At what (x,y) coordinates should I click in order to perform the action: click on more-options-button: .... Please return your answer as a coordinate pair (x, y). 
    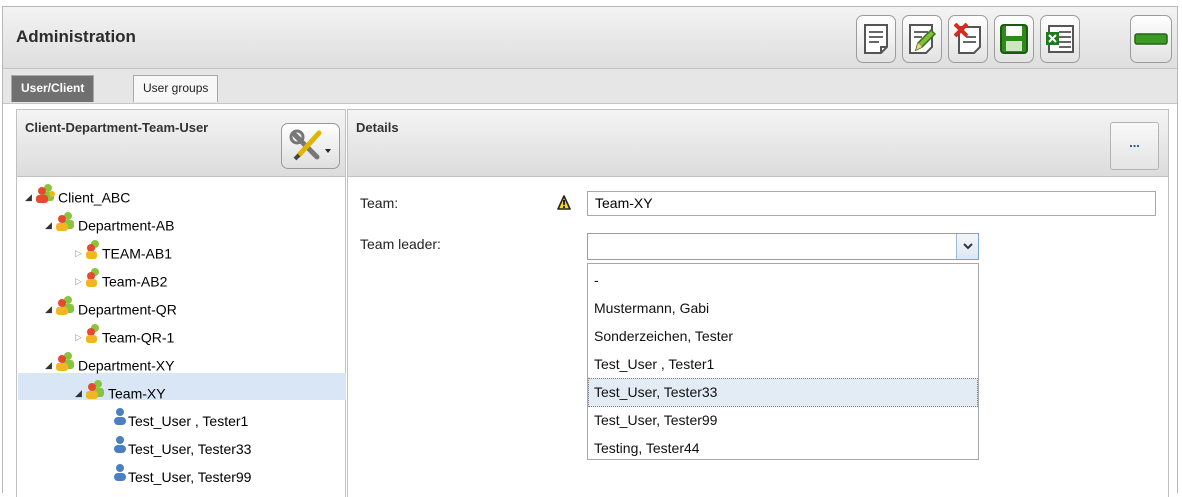
    Looking at the image, I should click on (1134, 146).